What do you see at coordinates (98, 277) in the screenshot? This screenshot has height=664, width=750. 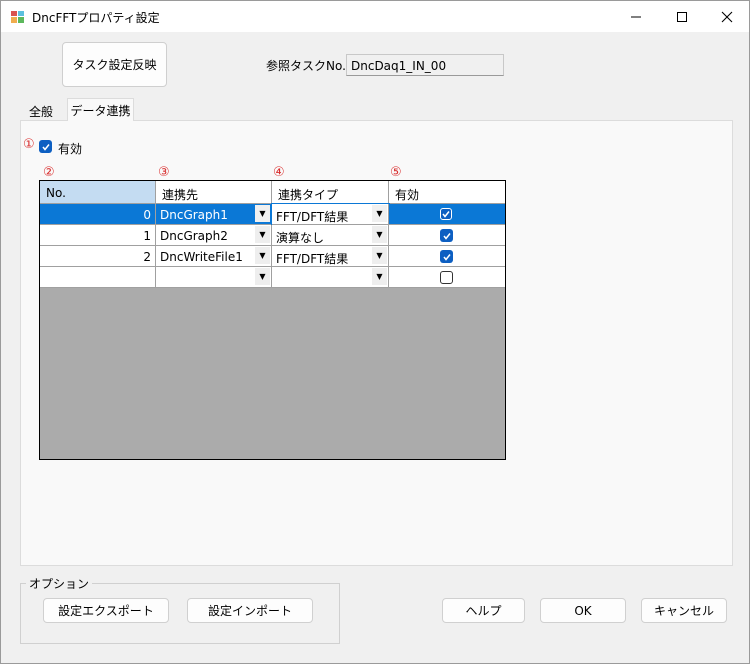 I see `row-3-no` at bounding box center [98, 277].